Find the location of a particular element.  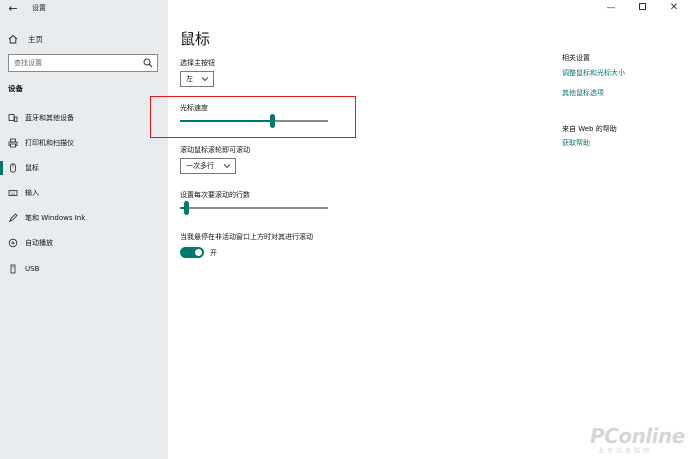

sidebar-item-printers: 打印机和扫描仪 is located at coordinates (84, 143).